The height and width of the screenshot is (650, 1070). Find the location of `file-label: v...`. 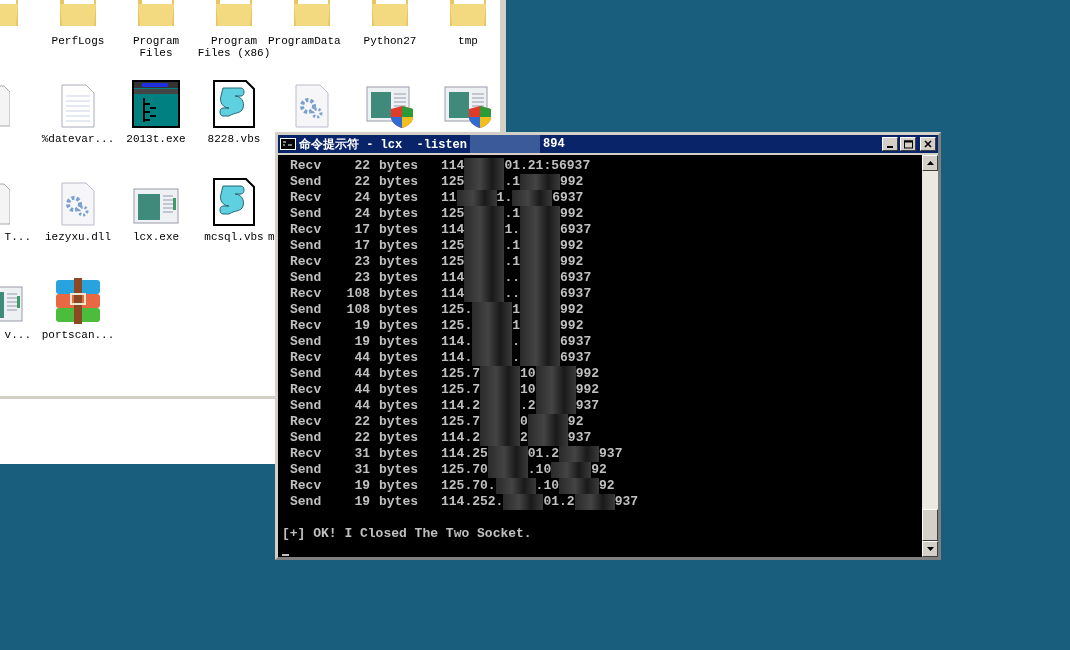

file-label: v... is located at coordinates (17, 335).